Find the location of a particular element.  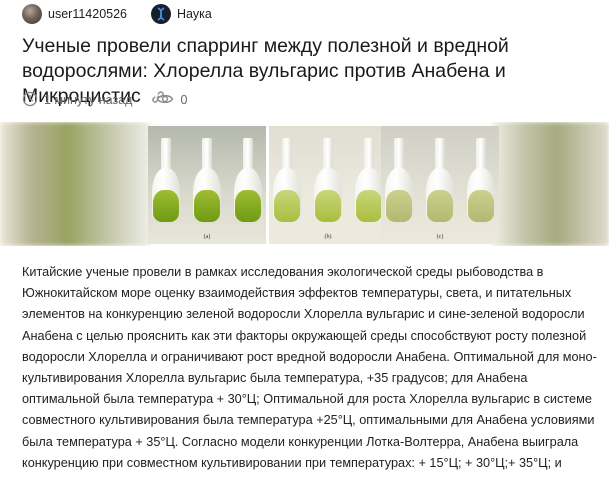

image-blur-left is located at coordinates (75, 184).